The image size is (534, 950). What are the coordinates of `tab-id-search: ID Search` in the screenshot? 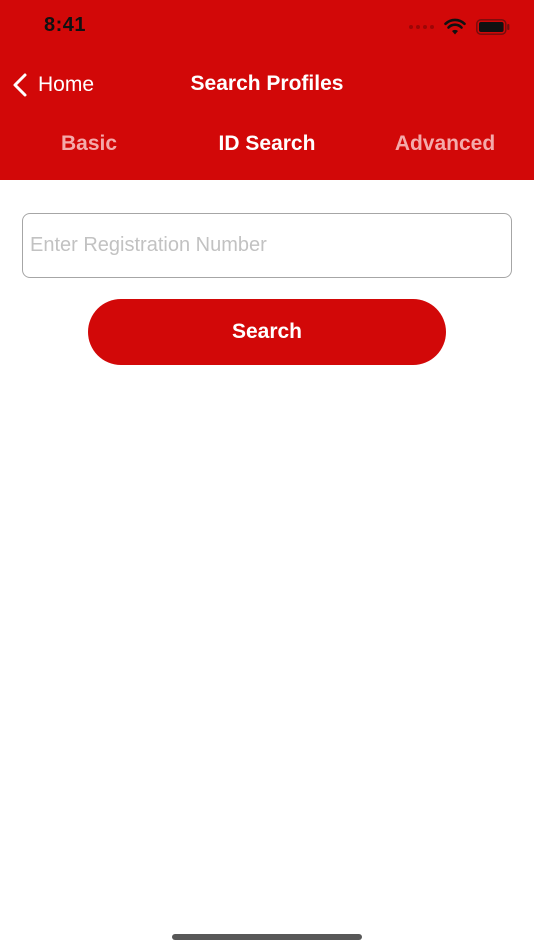 It's located at (267, 144).